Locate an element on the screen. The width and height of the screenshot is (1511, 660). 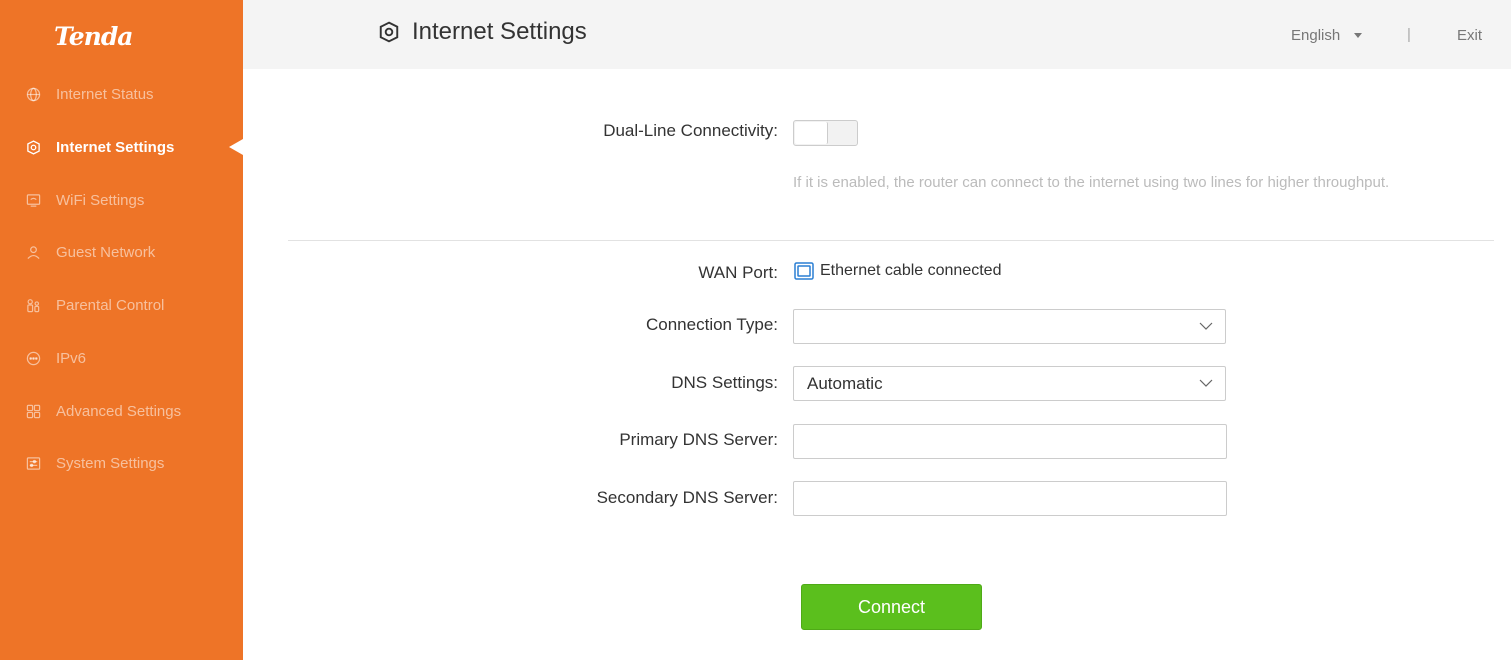
page-title: Internet Settings is located at coordinates (482, 32).